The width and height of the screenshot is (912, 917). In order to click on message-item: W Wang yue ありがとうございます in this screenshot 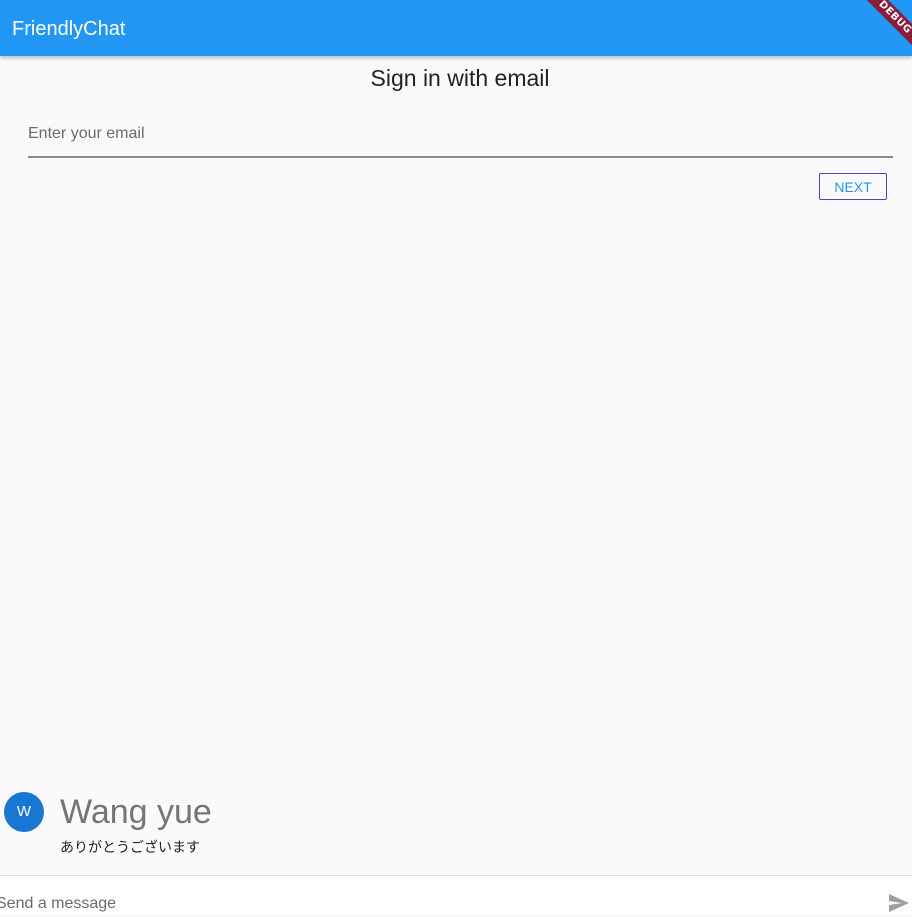, I will do `click(456, 825)`.